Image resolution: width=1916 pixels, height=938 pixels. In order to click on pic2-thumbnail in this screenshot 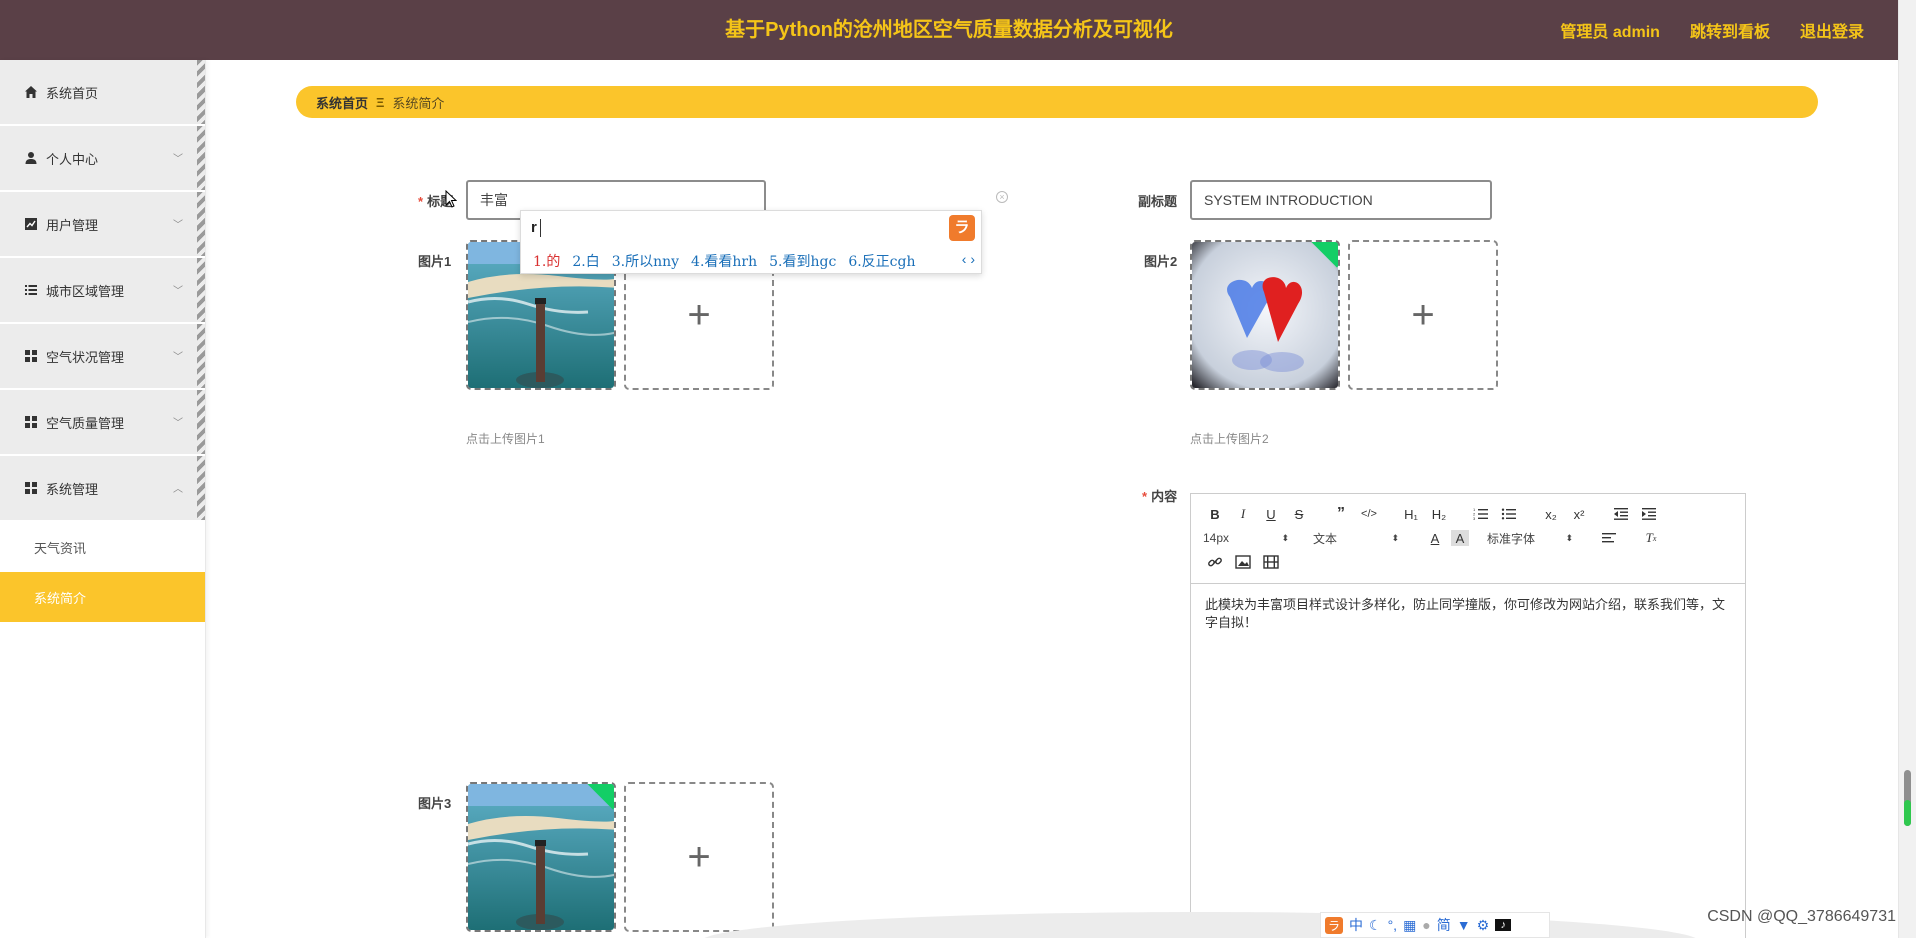, I will do `click(1265, 315)`.